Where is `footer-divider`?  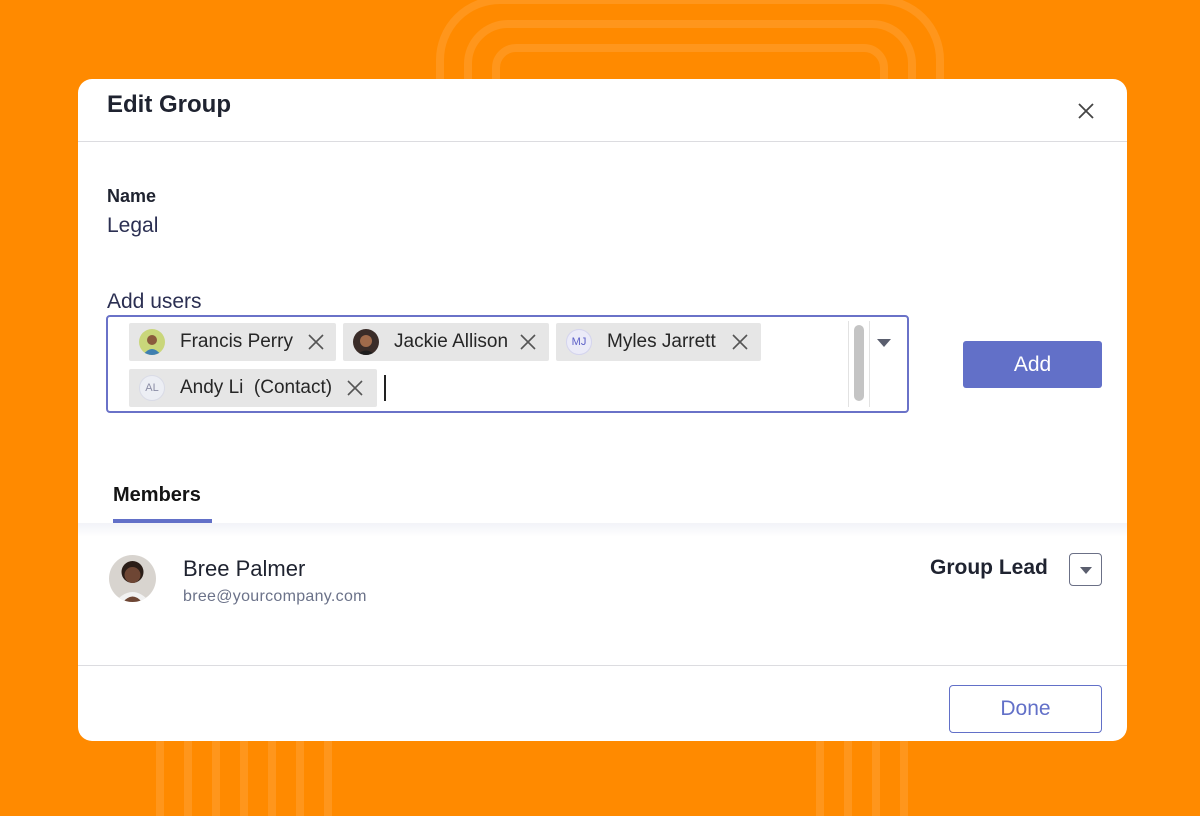
footer-divider is located at coordinates (602, 665).